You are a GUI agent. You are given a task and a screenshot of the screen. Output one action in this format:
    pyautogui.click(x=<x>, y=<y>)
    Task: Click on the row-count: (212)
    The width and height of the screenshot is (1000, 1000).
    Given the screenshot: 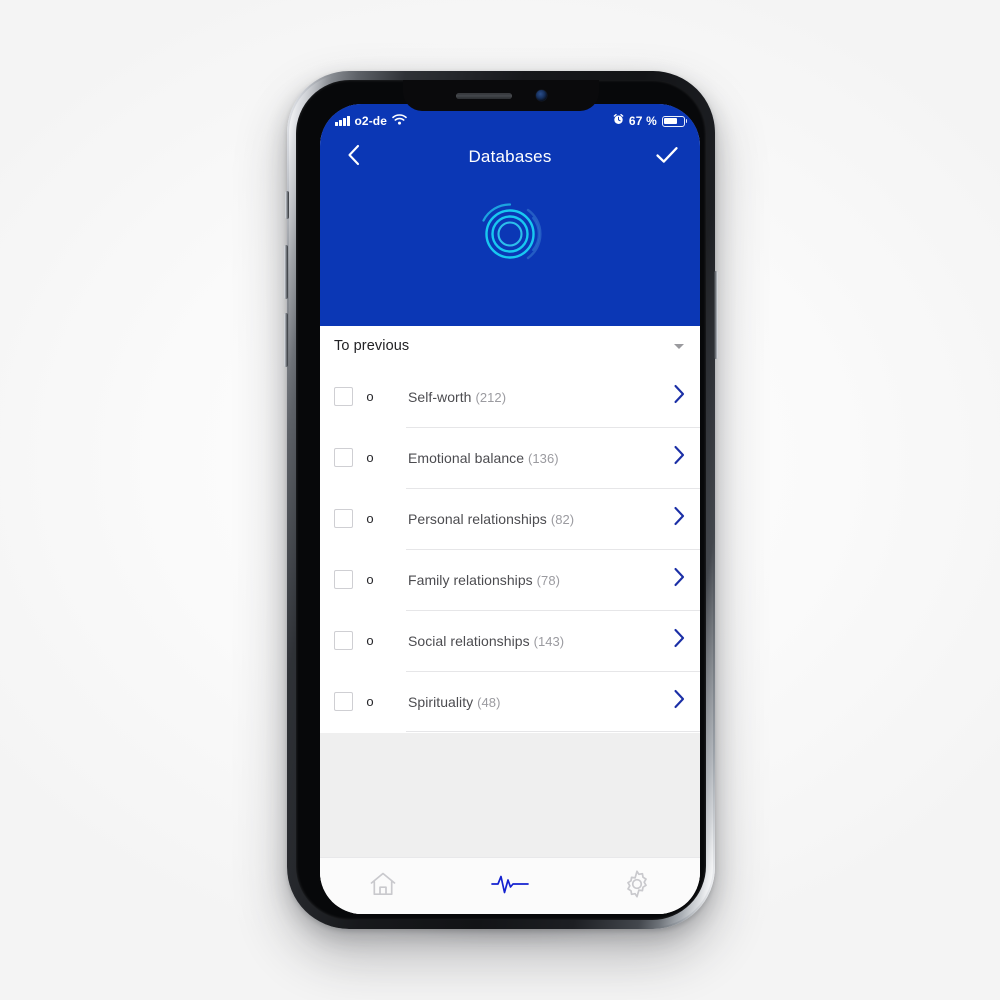 What is the action you would take?
    pyautogui.click(x=491, y=397)
    